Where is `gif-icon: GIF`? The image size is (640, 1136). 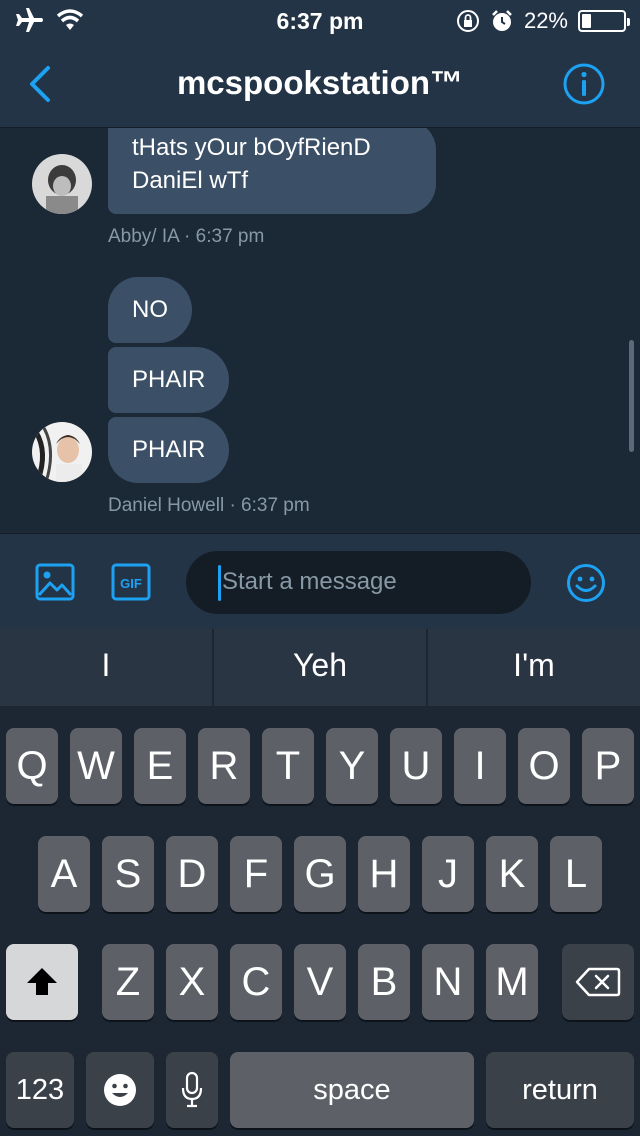 gif-icon: GIF is located at coordinates (131, 582).